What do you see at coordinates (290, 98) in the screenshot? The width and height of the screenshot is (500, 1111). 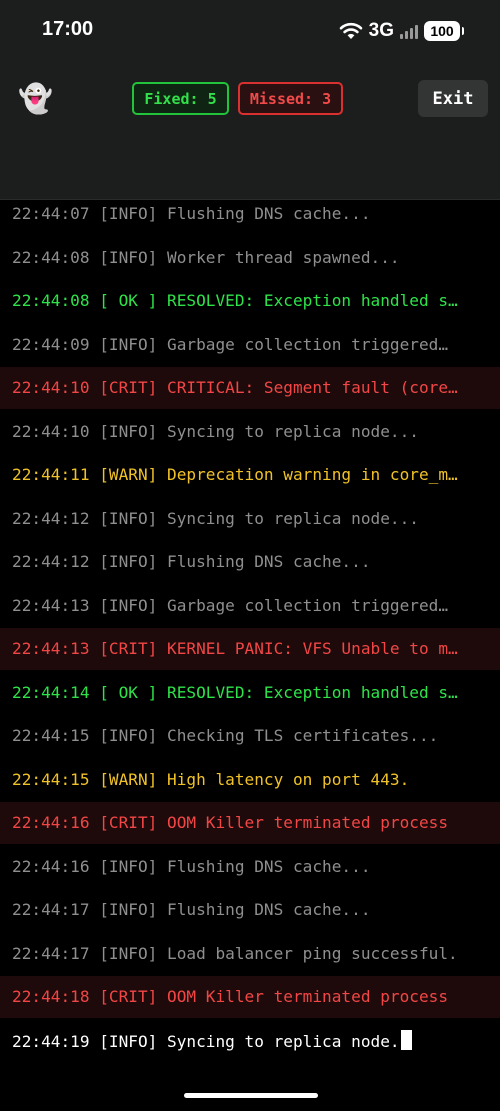 I see `missed-counter-badge: Missed: 3` at bounding box center [290, 98].